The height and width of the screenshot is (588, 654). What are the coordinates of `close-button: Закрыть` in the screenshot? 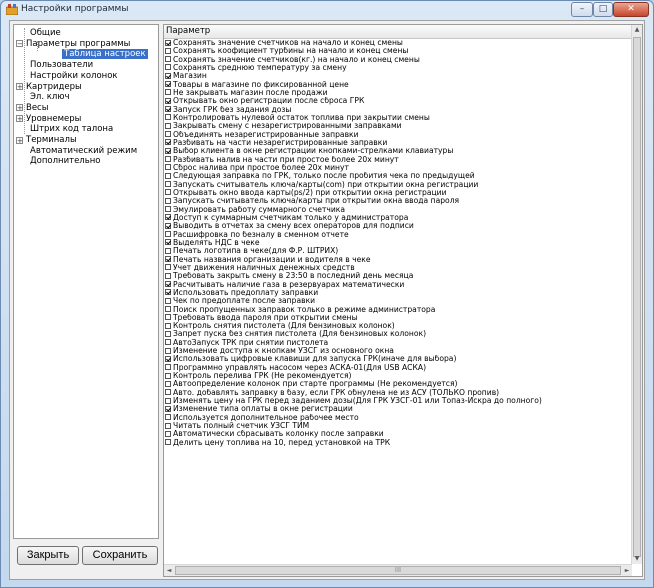 It's located at (48, 555).